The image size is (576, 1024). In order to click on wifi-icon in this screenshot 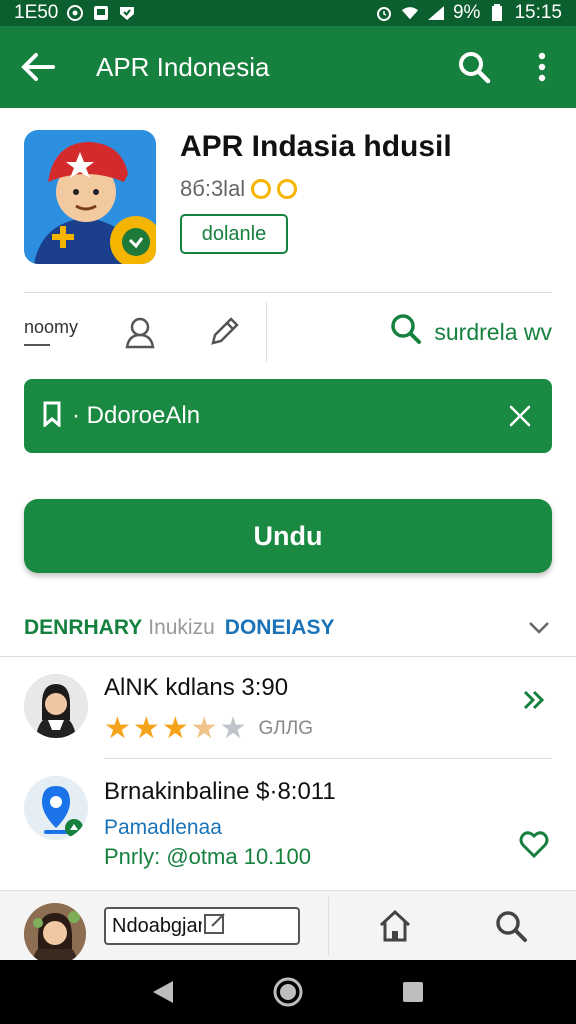, I will do `click(410, 13)`.